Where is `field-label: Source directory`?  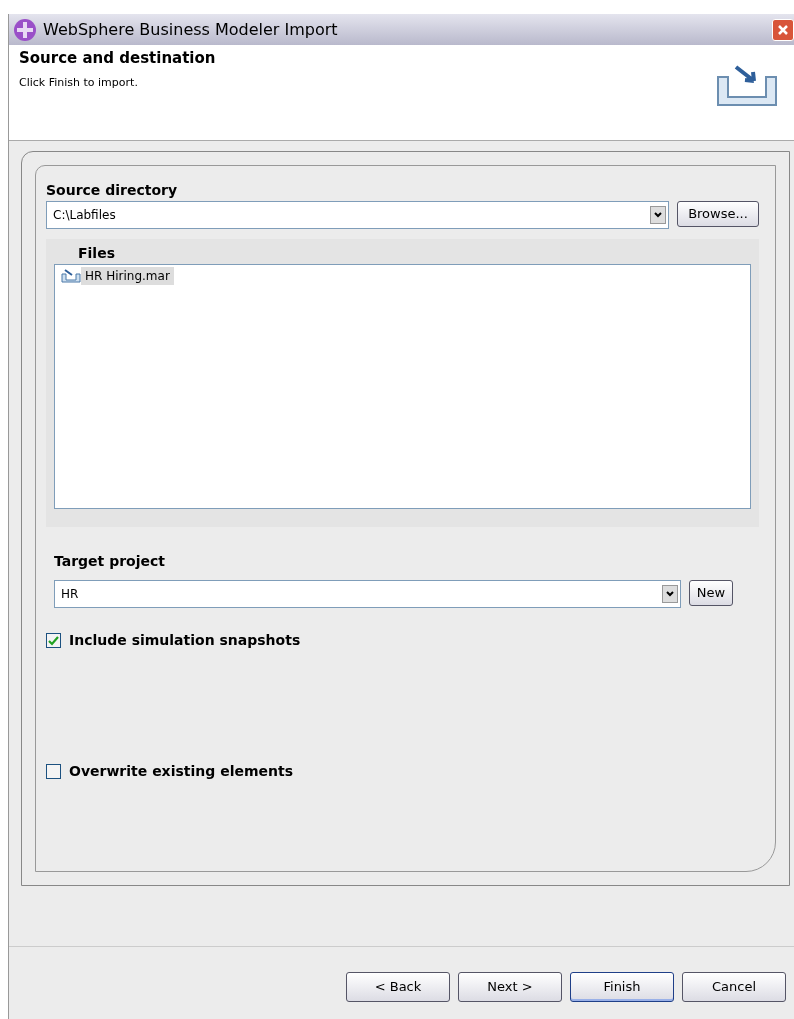
field-label: Source directory is located at coordinates (112, 190).